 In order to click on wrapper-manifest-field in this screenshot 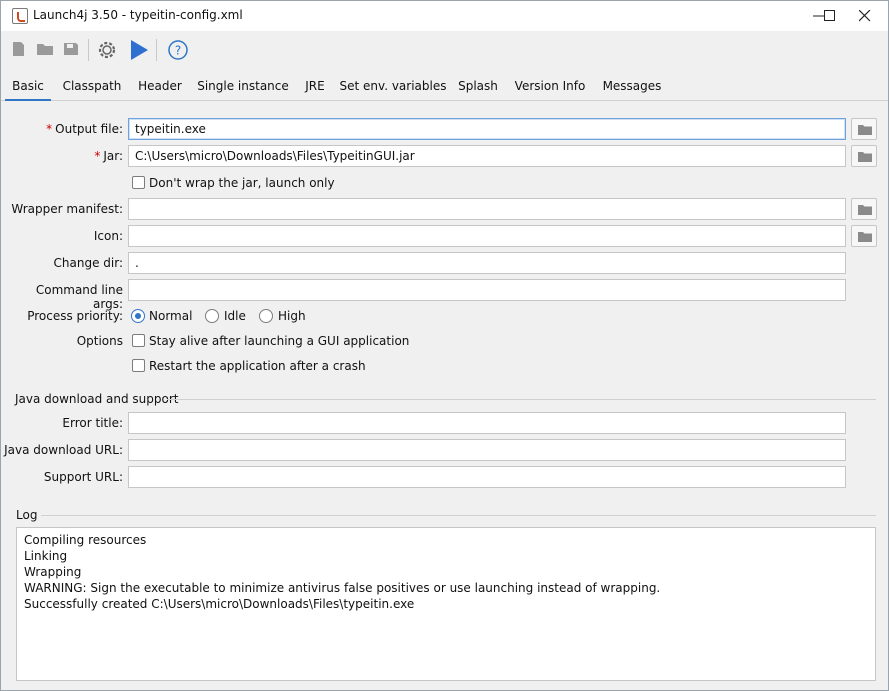, I will do `click(487, 209)`.